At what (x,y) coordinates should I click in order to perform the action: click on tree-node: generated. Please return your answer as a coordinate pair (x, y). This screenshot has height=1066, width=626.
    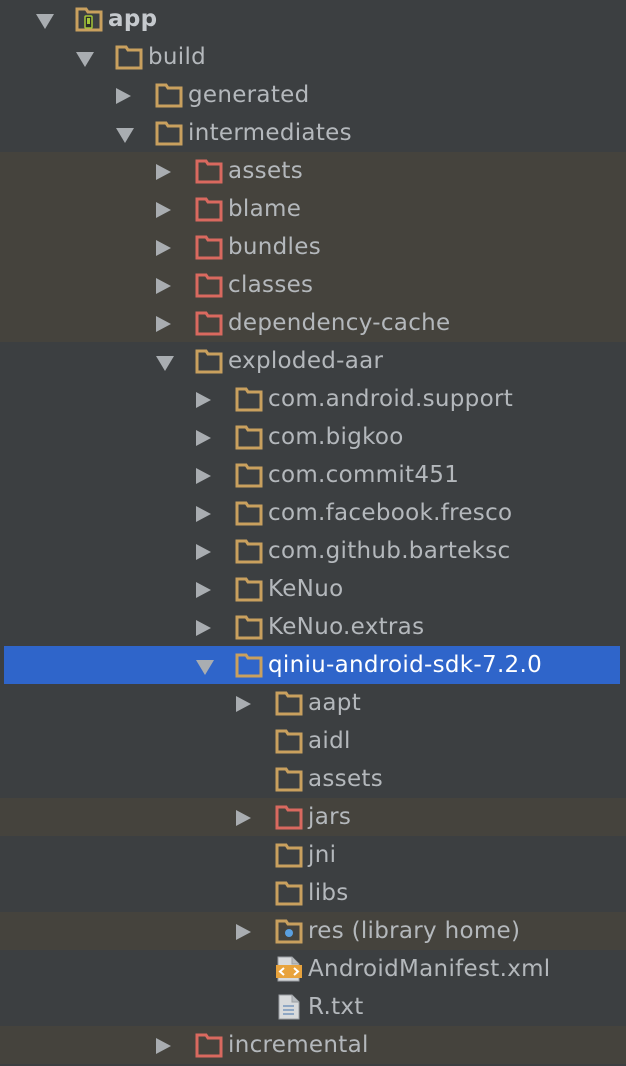
    Looking at the image, I should click on (313, 95).